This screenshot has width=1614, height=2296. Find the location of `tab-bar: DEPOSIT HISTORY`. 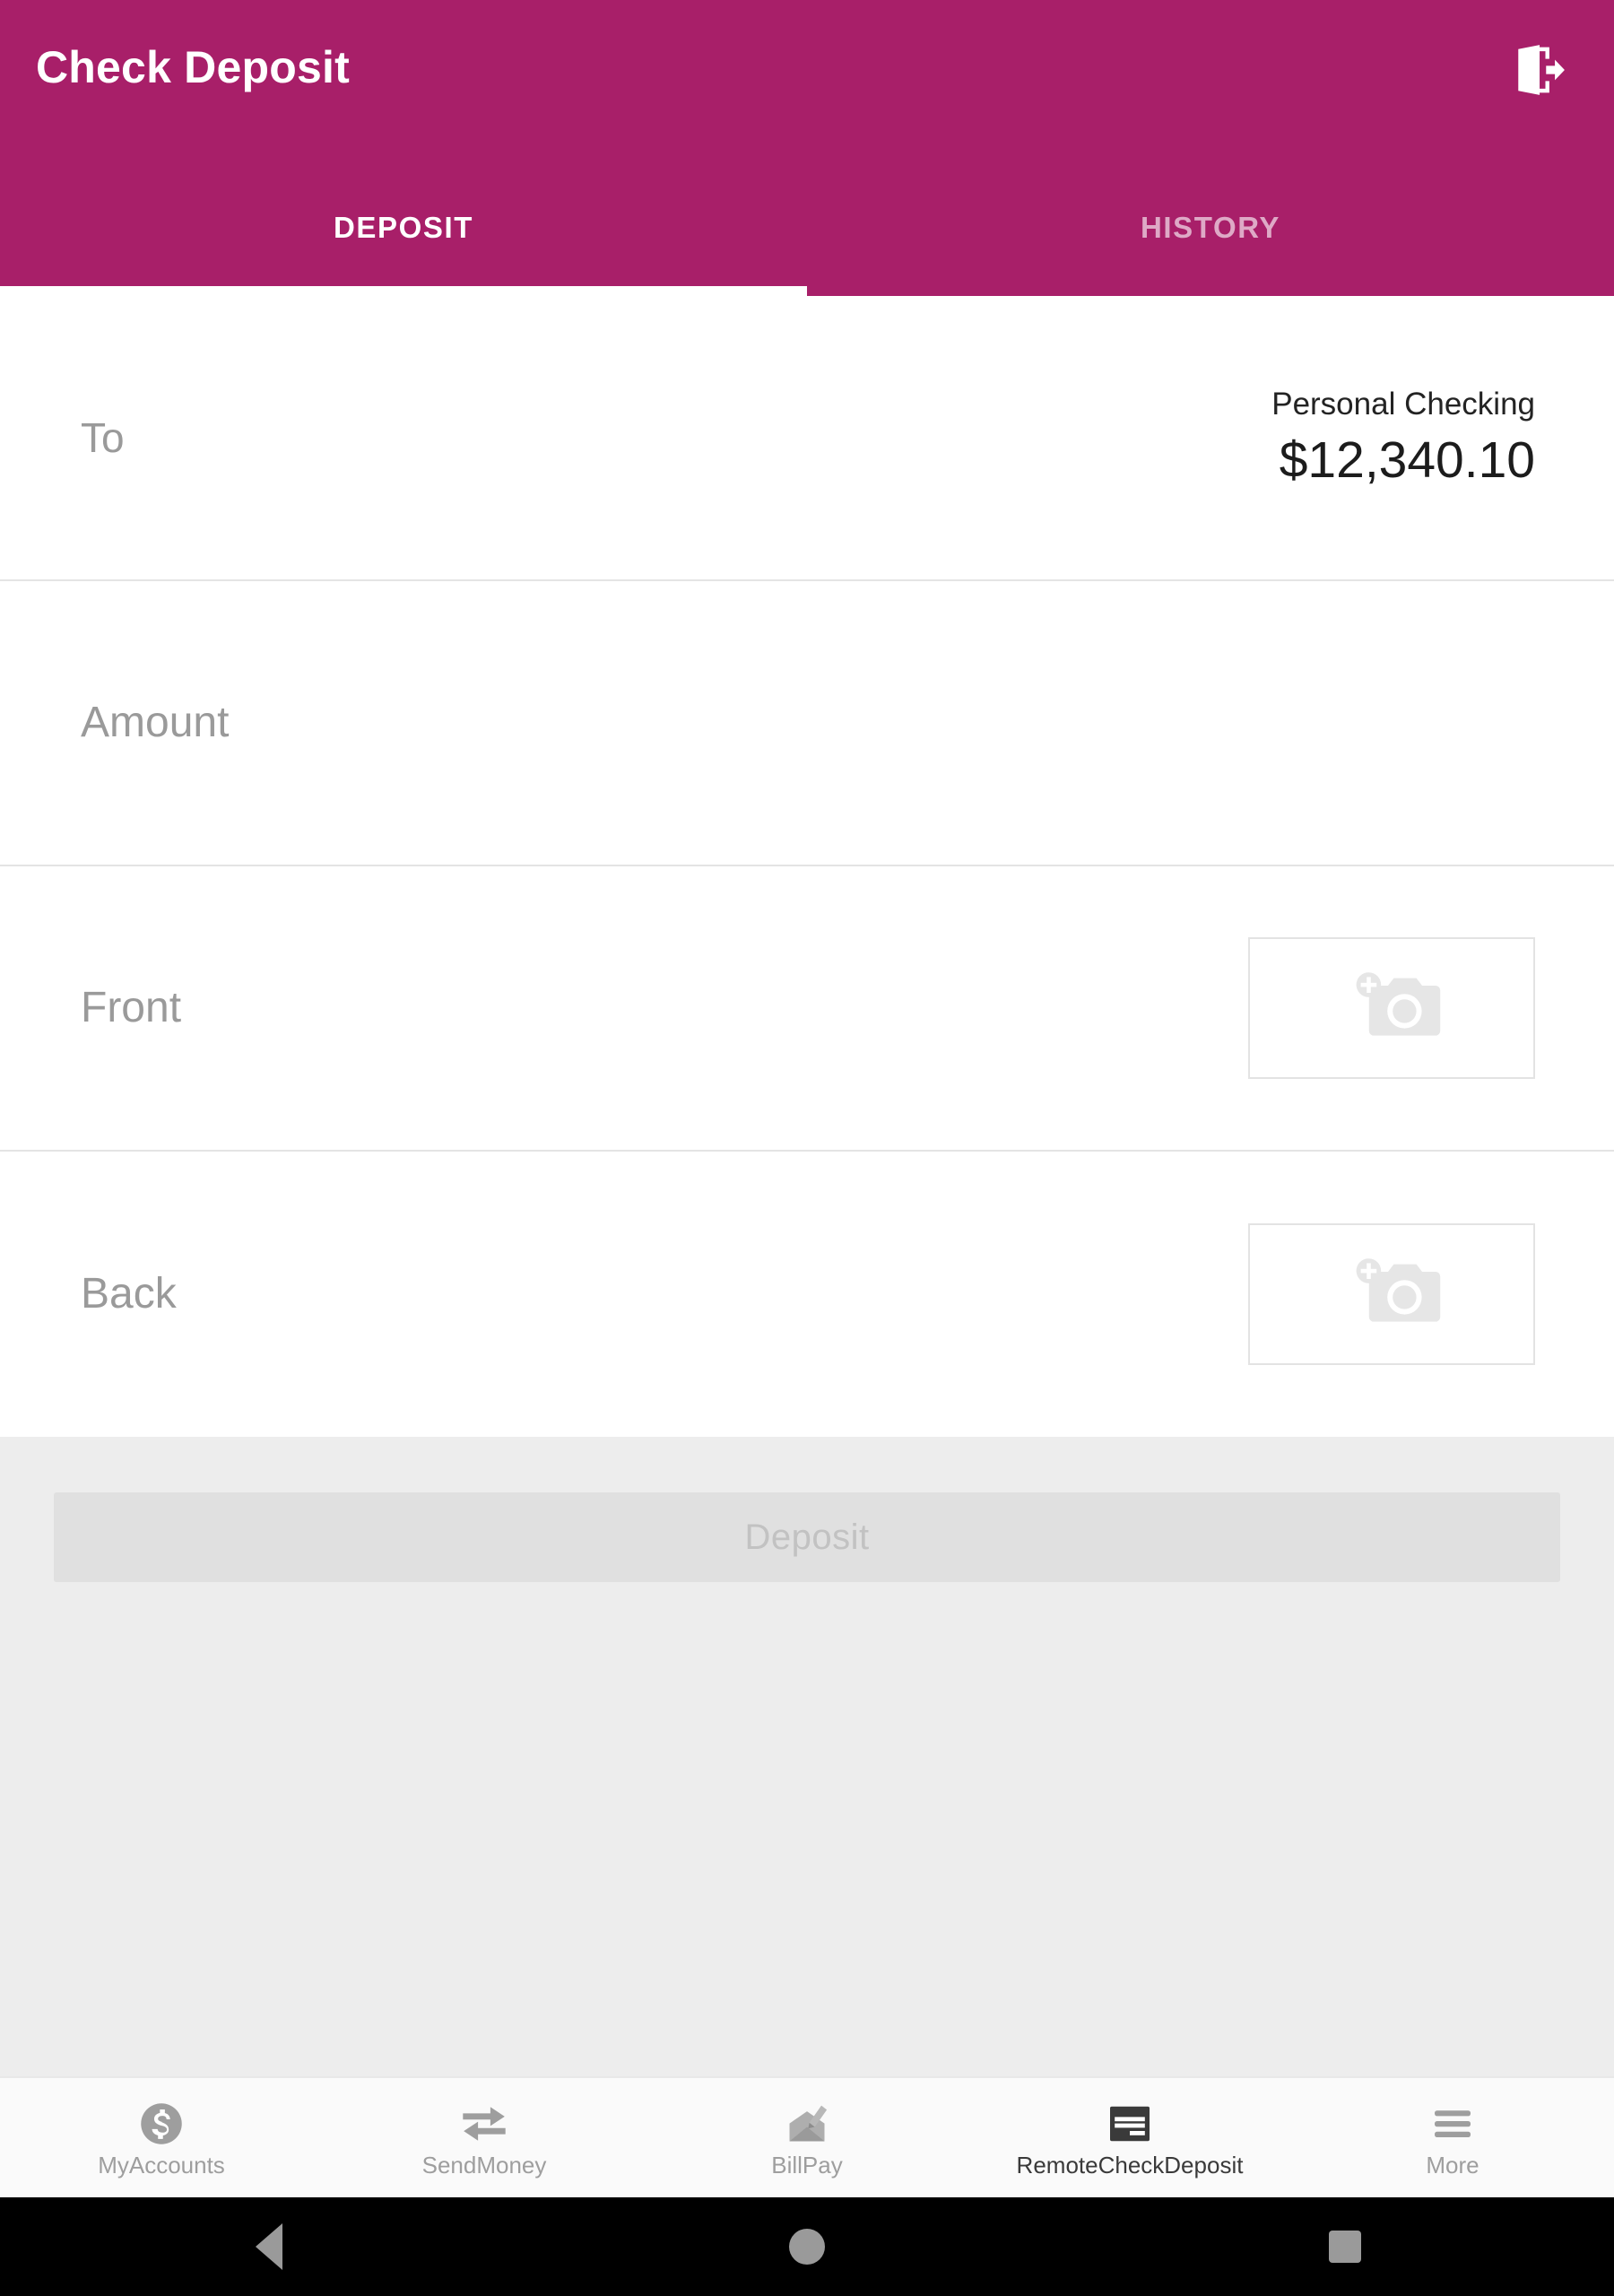

tab-bar: DEPOSIT HISTORY is located at coordinates (807, 237).